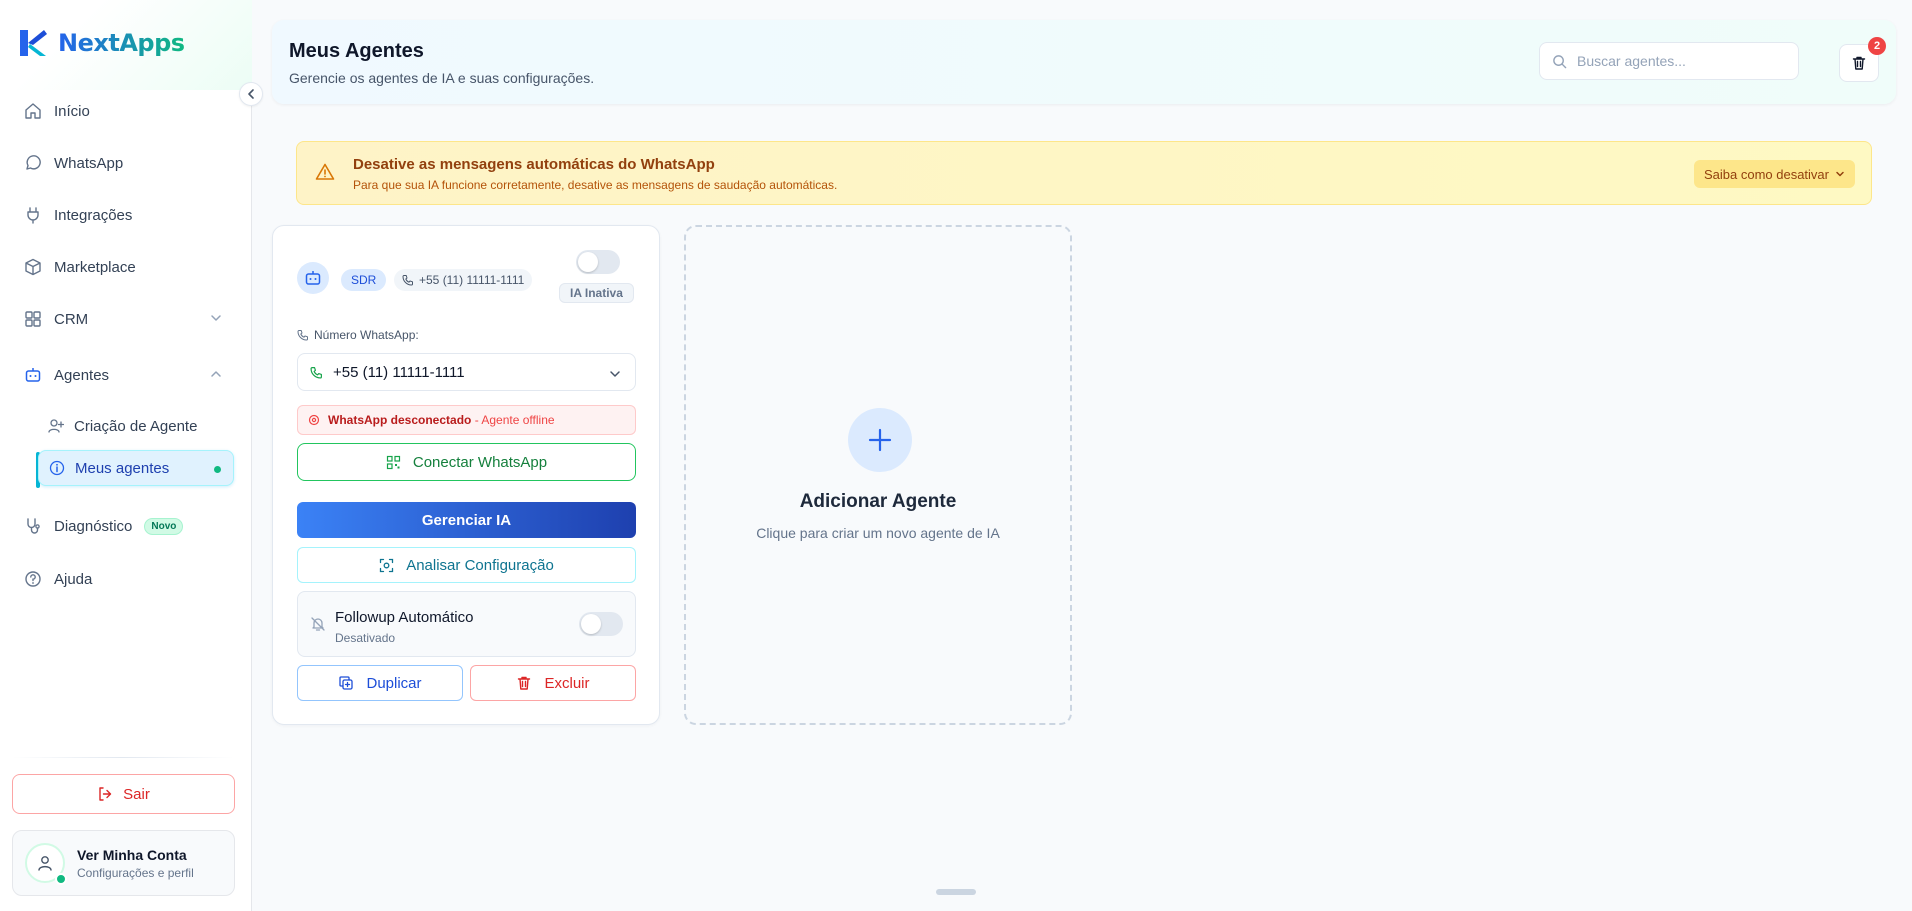 The image size is (1912, 911). I want to click on page-title: Meus Agentes, so click(356, 51).